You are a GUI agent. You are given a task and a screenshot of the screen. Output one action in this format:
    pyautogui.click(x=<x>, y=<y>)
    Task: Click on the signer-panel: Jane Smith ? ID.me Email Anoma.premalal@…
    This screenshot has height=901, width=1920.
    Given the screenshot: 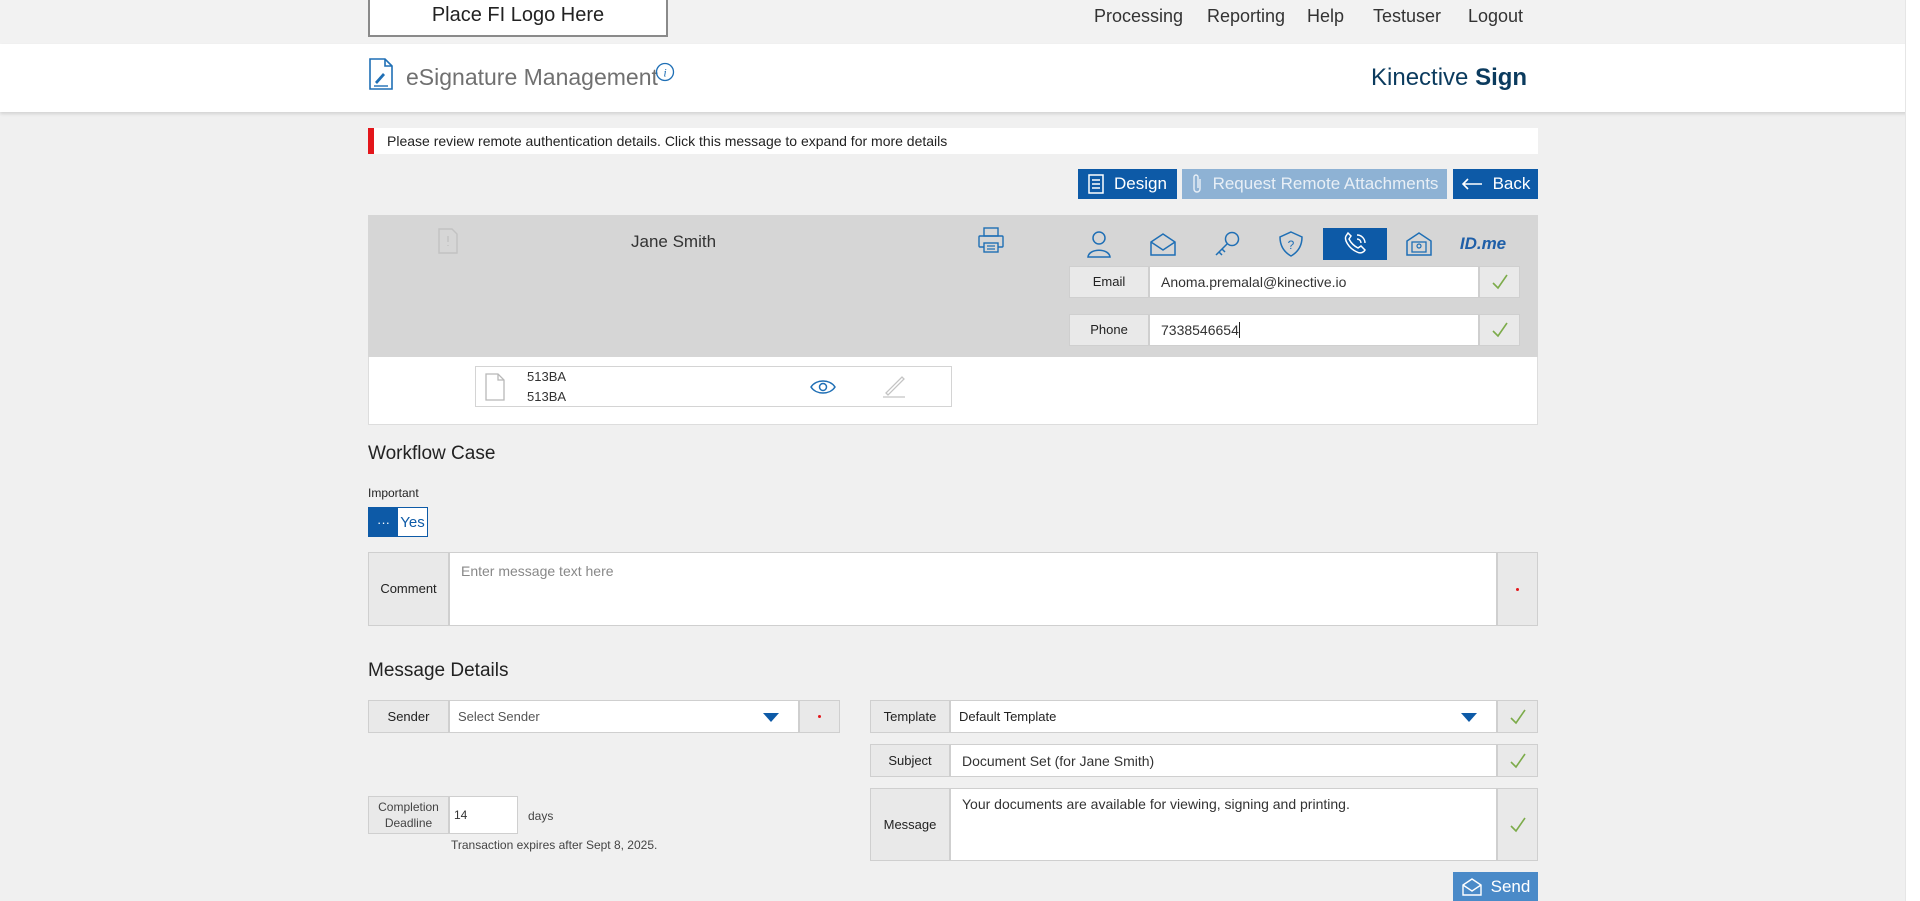 What is the action you would take?
    pyautogui.click(x=953, y=286)
    